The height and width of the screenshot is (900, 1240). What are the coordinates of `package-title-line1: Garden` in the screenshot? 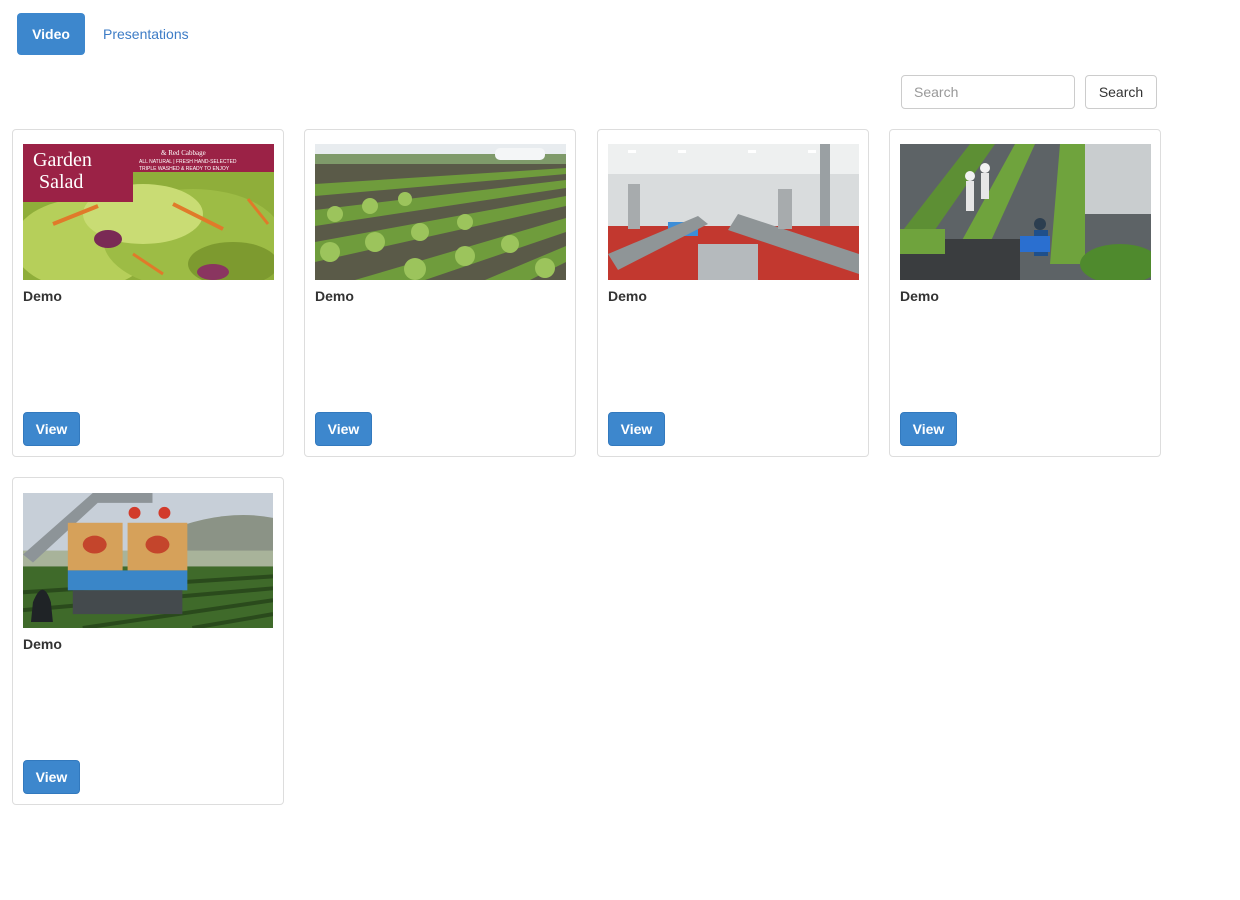 It's located at (62, 160).